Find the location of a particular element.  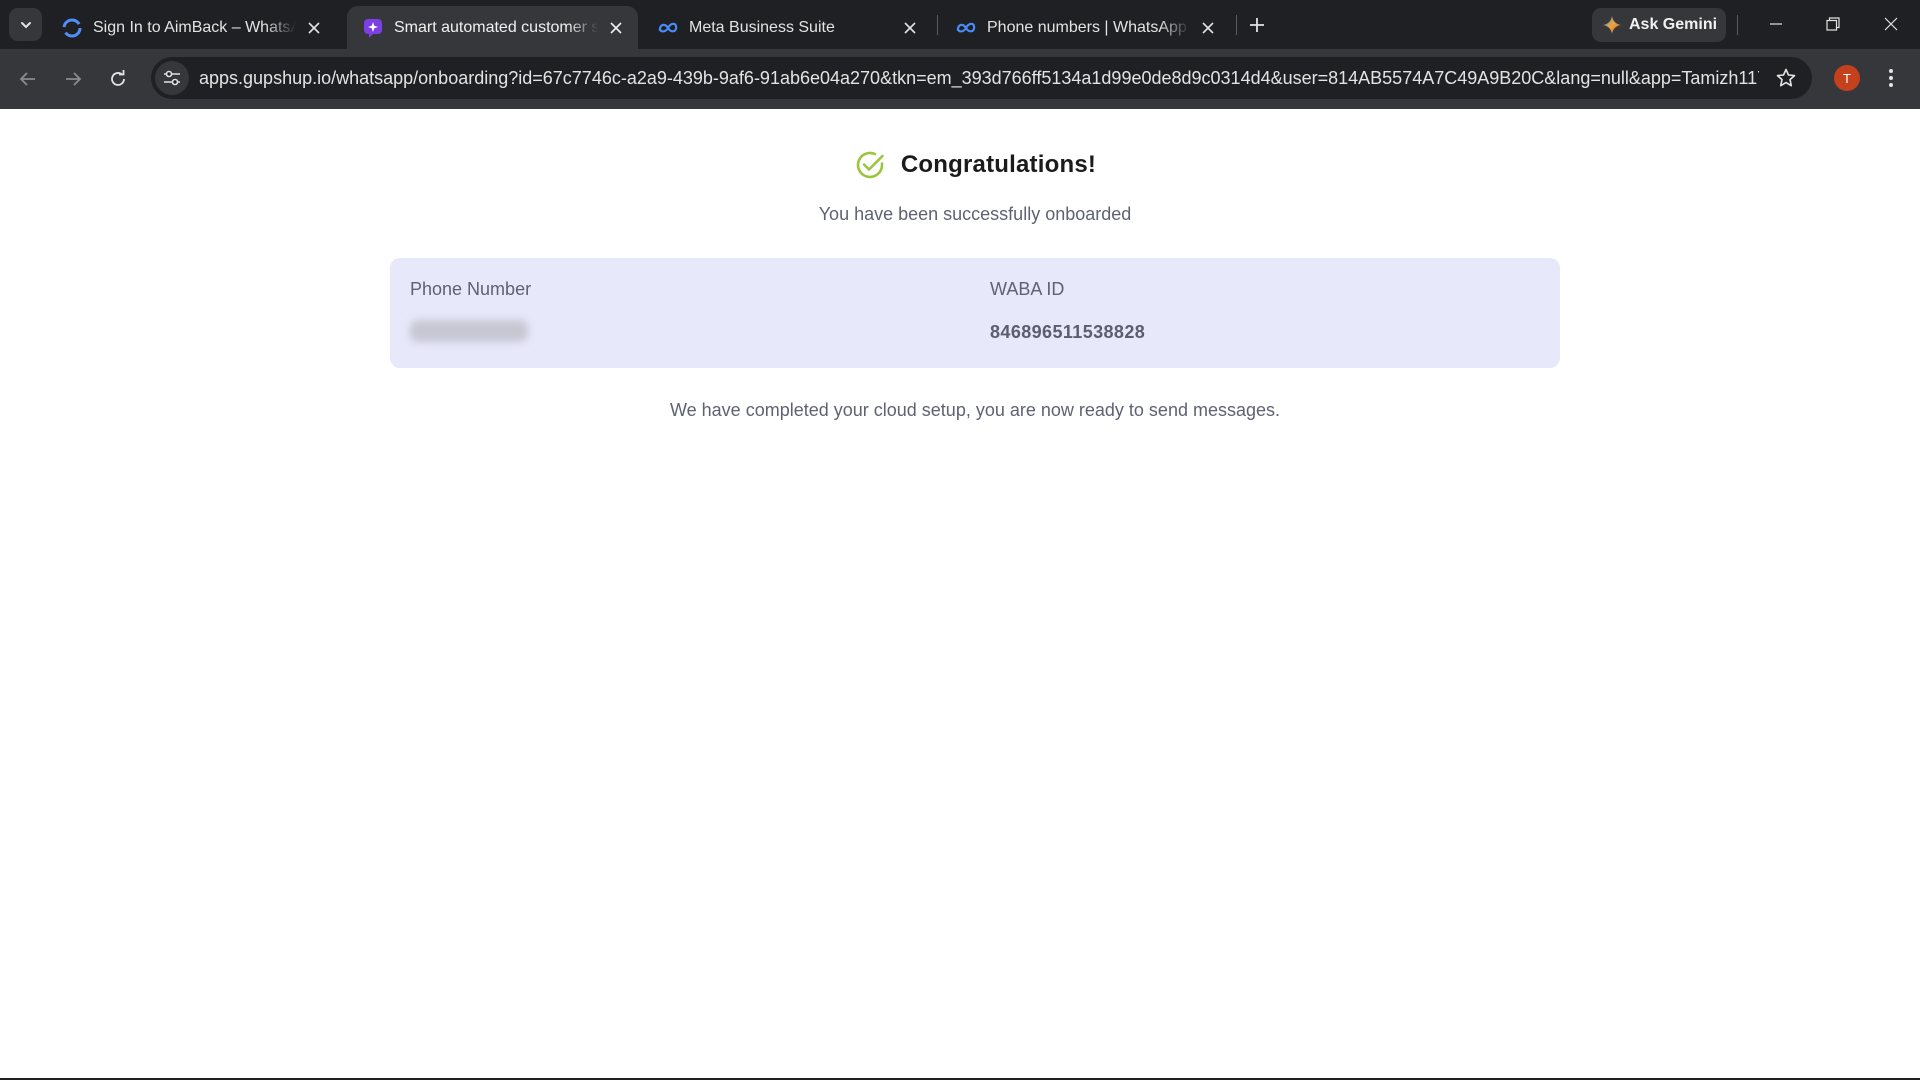

gupshup-icon is located at coordinates (373, 28).